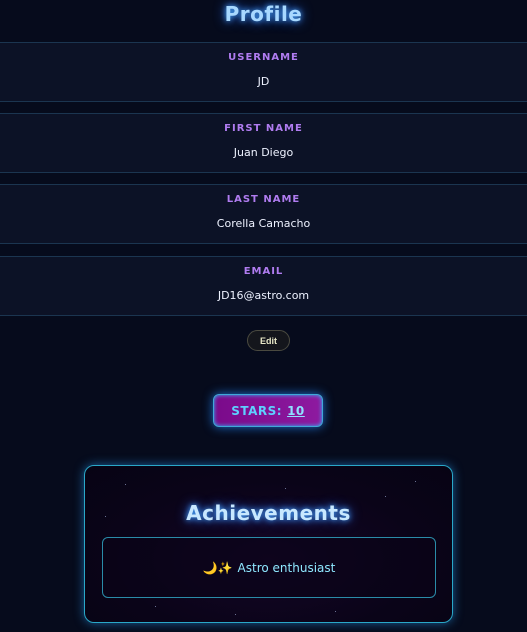 The height and width of the screenshot is (632, 527). What do you see at coordinates (263, 223) in the screenshot?
I see `last-name-value: Corella Camacho` at bounding box center [263, 223].